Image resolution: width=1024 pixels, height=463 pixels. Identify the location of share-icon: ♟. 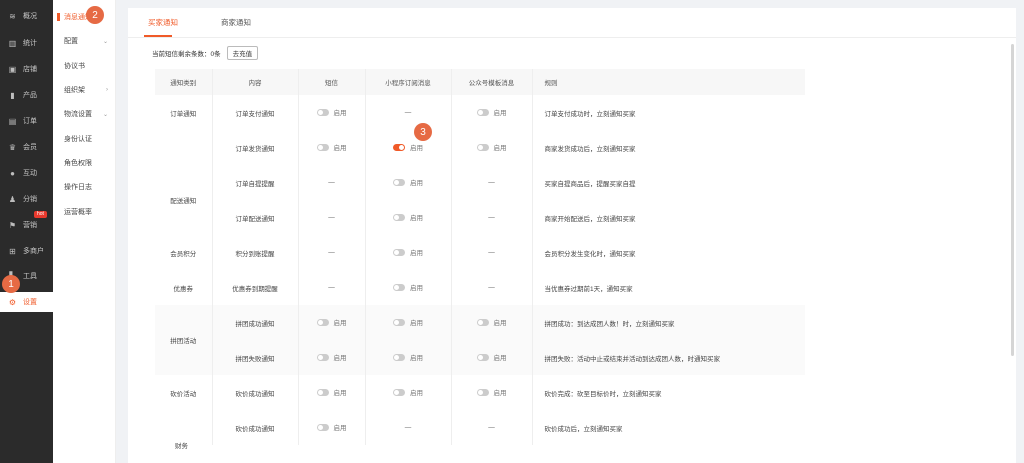
(12, 199).